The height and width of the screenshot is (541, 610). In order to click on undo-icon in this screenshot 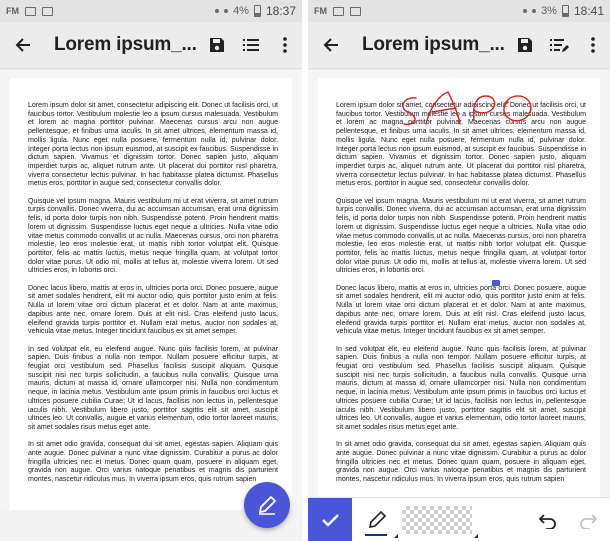, I will do `click(547, 521)`.